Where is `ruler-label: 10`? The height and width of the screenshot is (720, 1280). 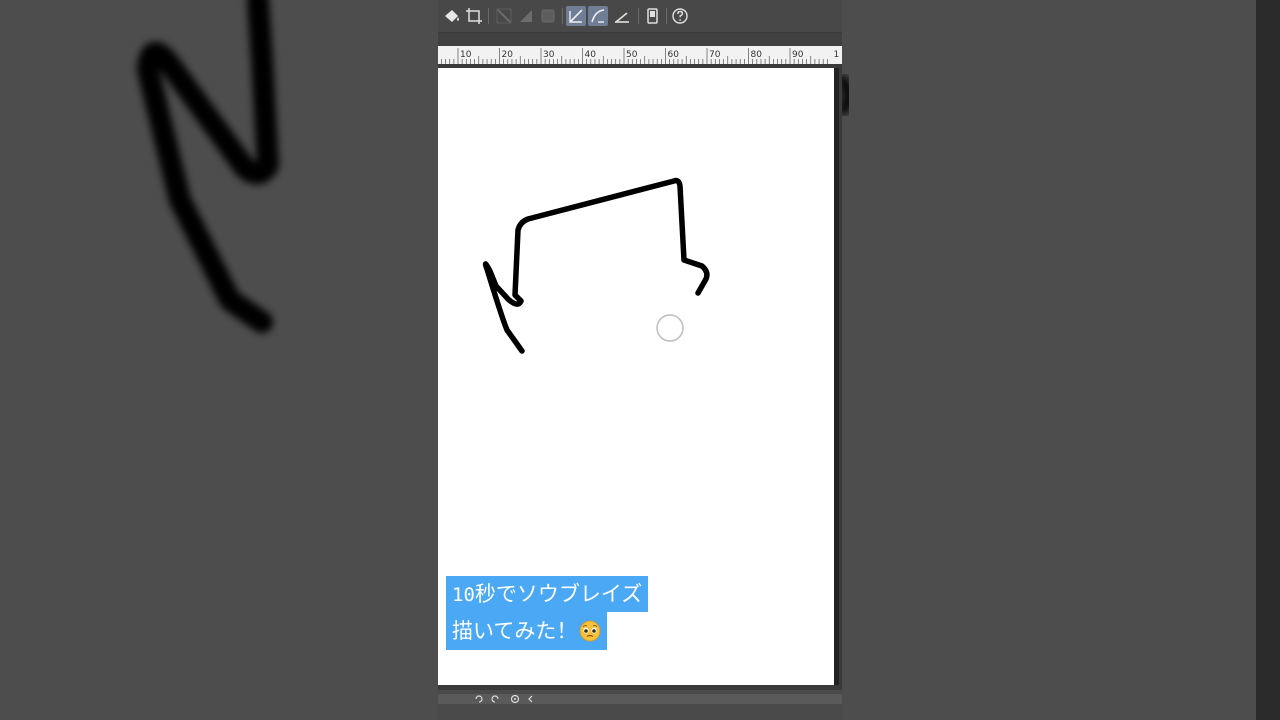 ruler-label: 10 is located at coordinates (466, 55).